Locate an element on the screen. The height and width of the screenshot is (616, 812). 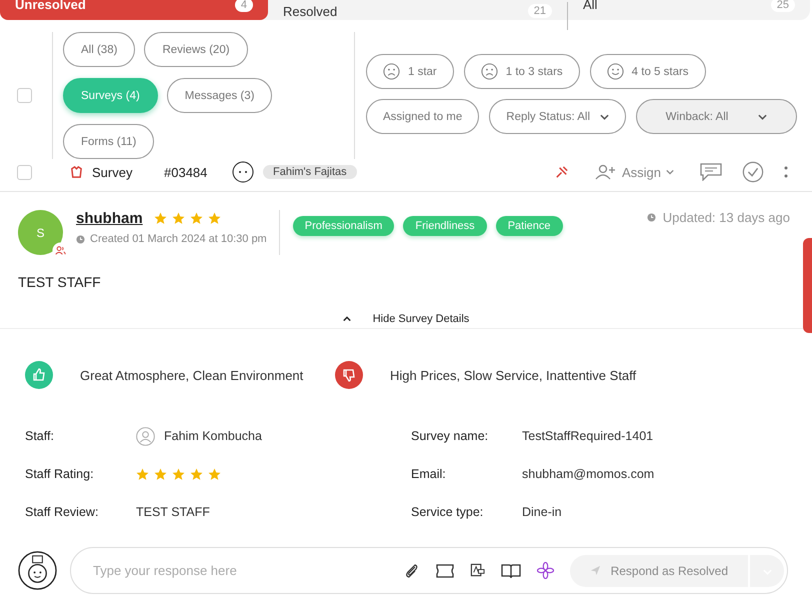
pin-icon is located at coordinates (561, 172).